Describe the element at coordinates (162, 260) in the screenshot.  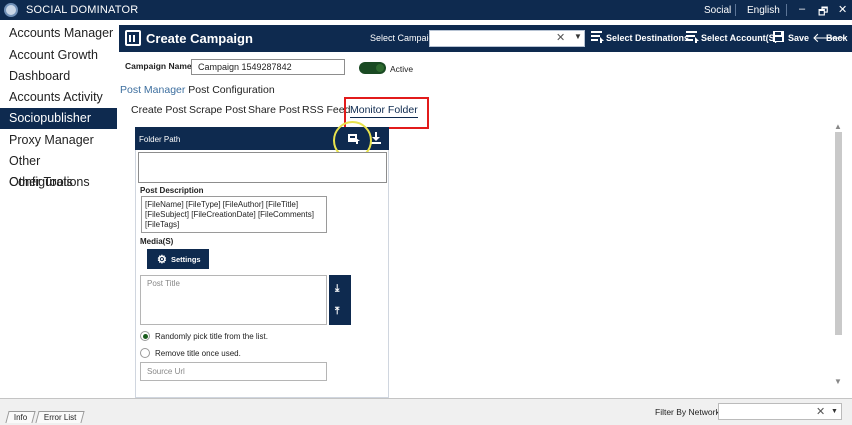
I see `gear-icon: ⚙` at that location.